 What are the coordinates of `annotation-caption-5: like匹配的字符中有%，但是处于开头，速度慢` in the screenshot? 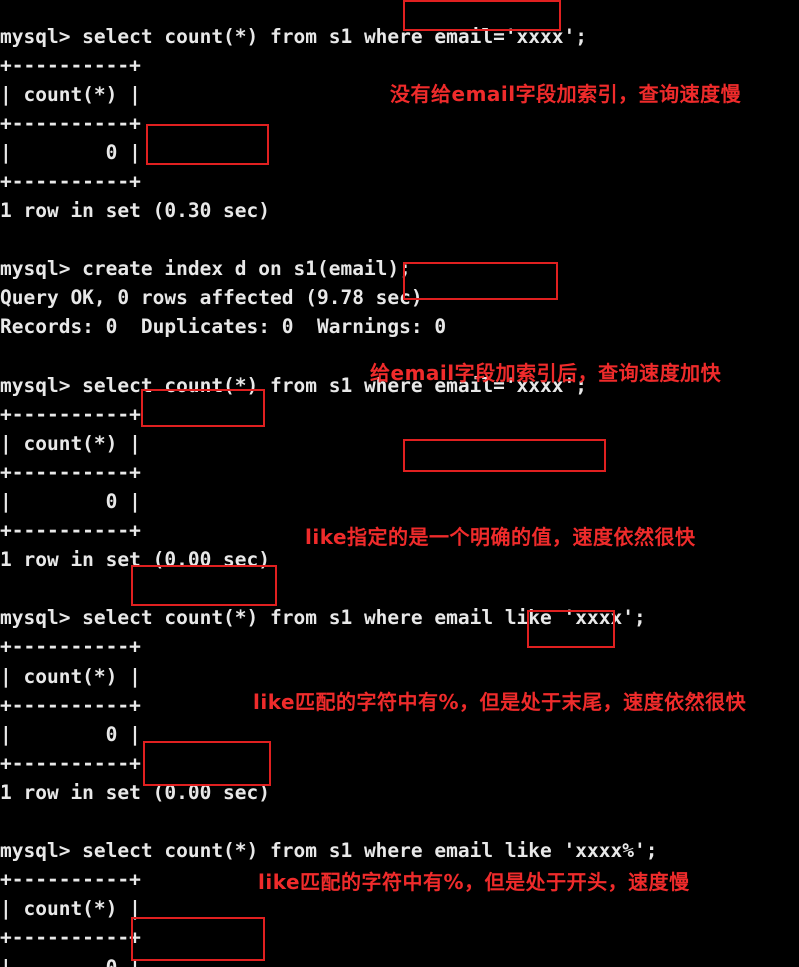 It's located at (474, 882).